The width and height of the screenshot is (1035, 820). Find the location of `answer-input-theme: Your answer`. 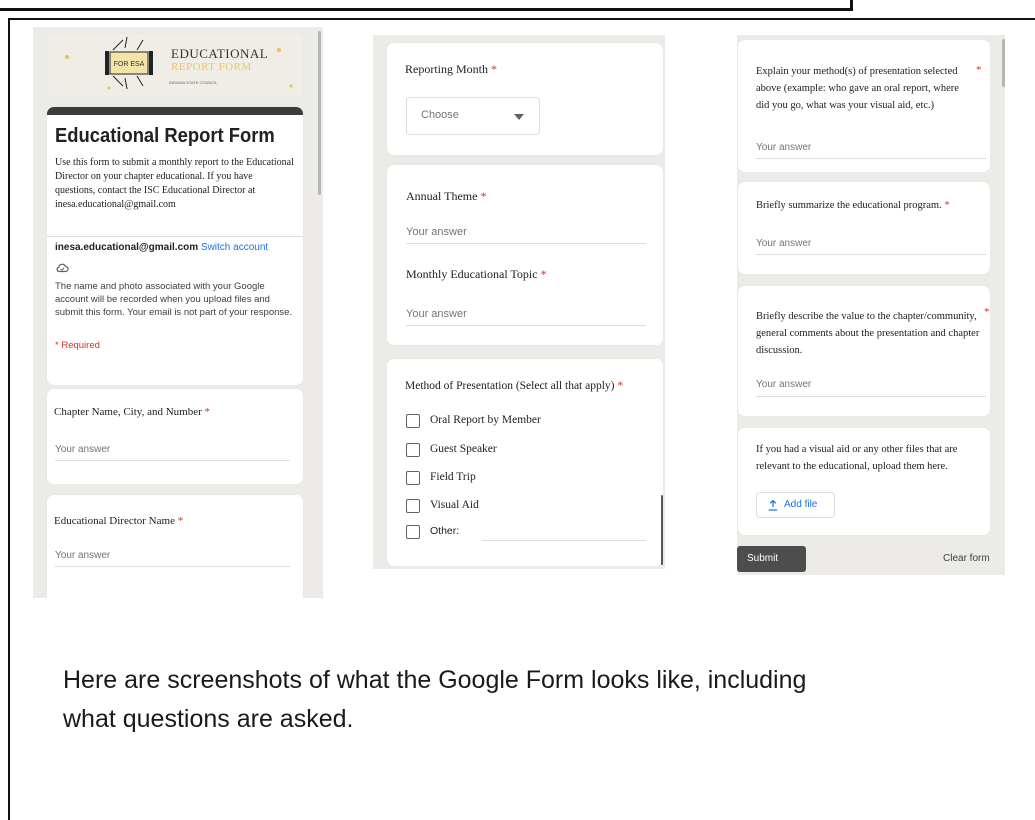

answer-input-theme: Your answer is located at coordinates (436, 232).